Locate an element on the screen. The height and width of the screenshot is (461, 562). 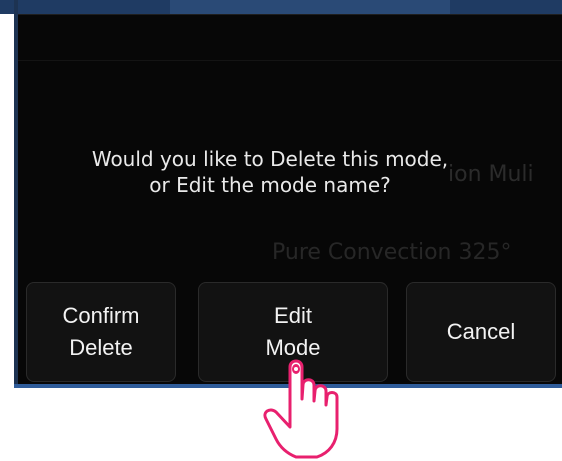
edit-mode-label-1: Edit is located at coordinates (293, 315).